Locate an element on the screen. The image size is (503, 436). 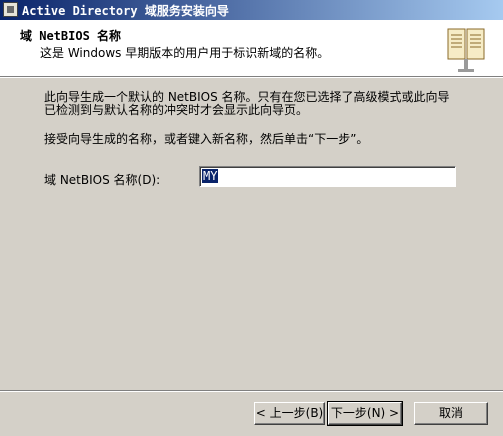
netbios-name-label: 域 NetBIOS 名称(D): is located at coordinates (102, 180).